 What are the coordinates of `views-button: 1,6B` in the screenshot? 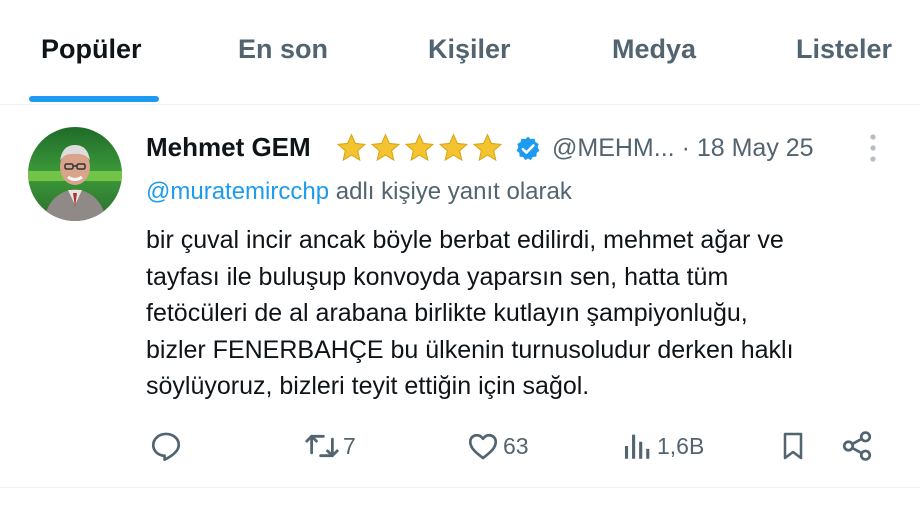 It's located at (662, 446).